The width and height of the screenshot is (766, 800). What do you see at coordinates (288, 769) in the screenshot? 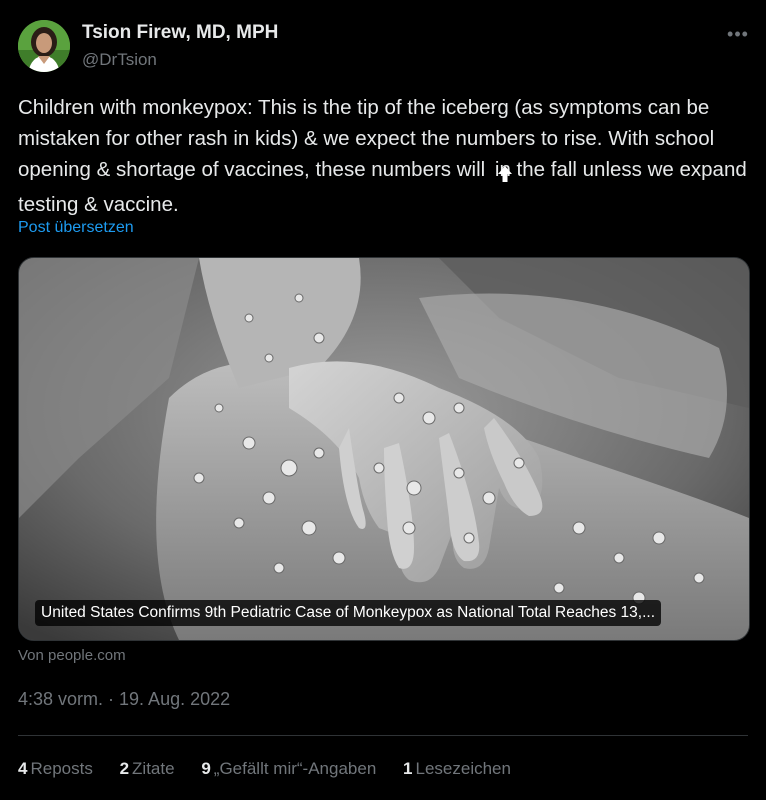
I see `stat-likes: 9 „Gefällt mir“-Angaben` at bounding box center [288, 769].